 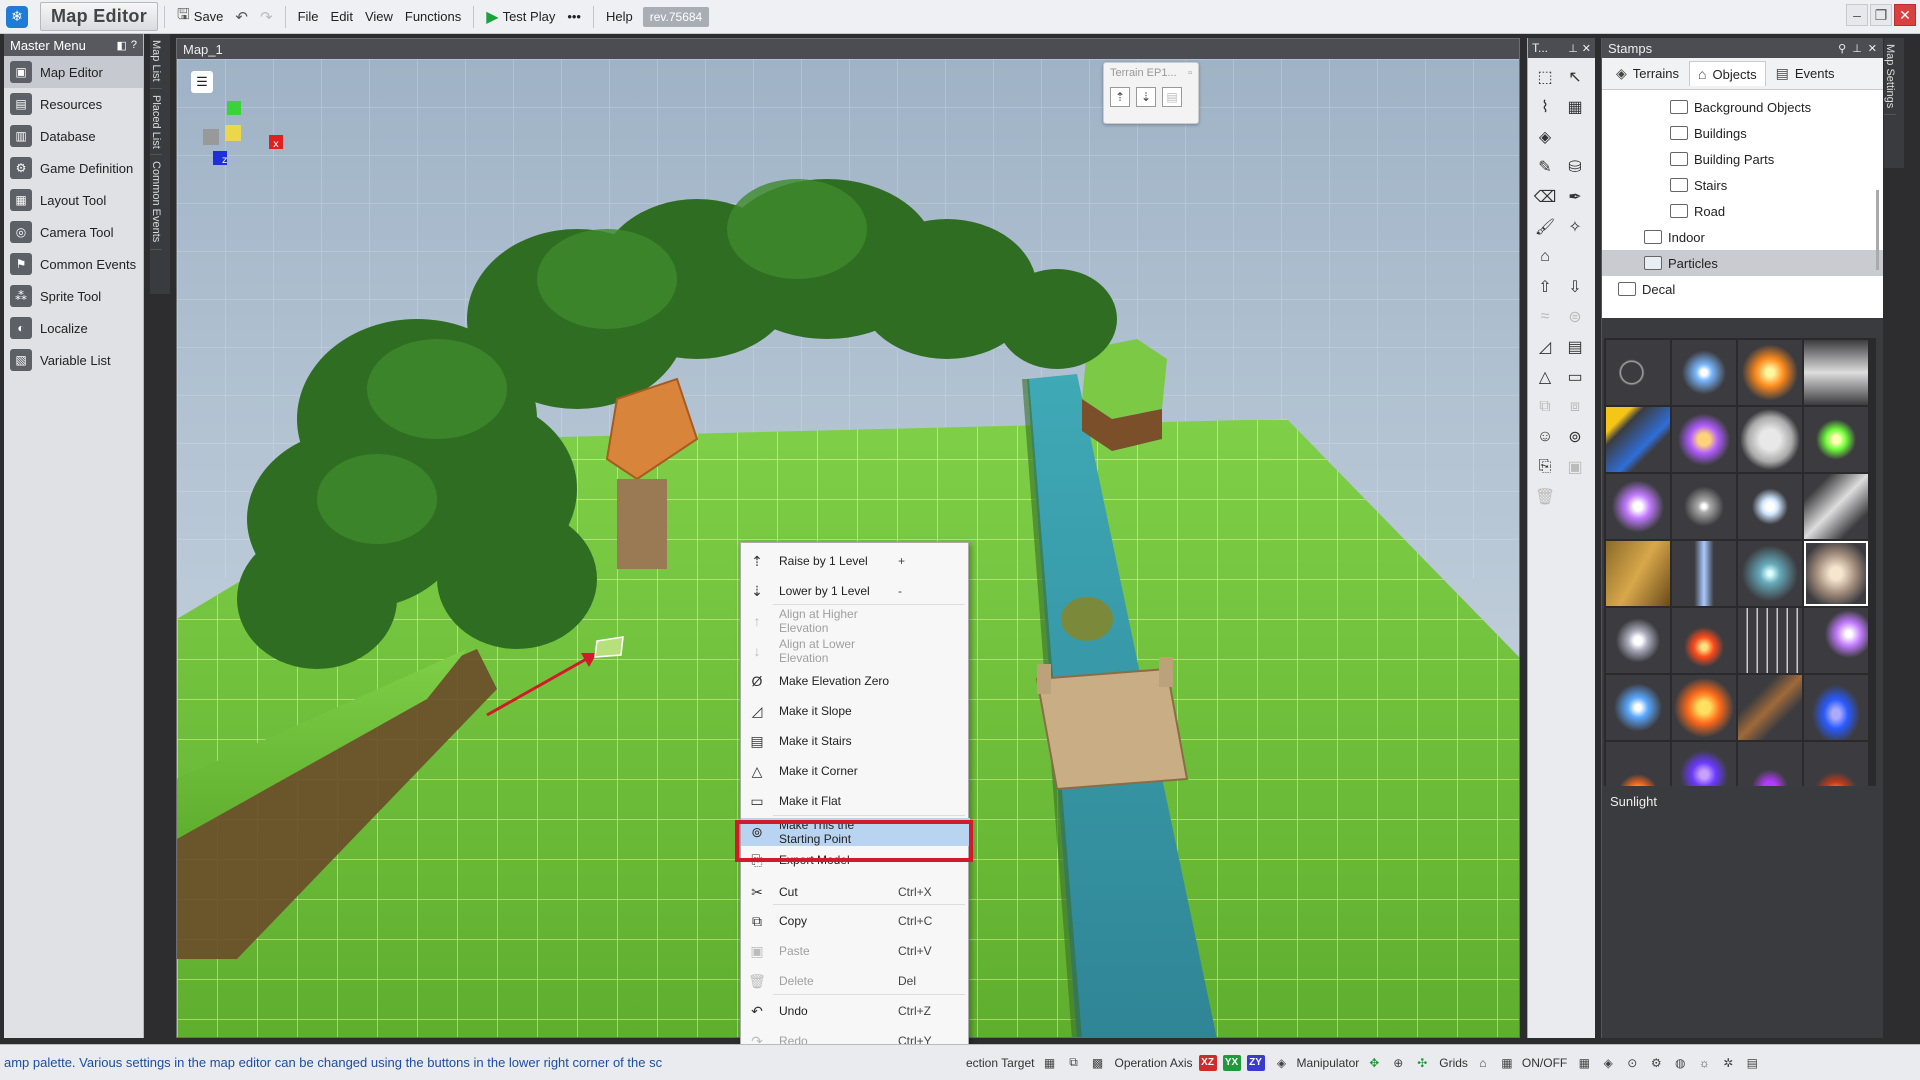 I want to click on context-menu-item: 🗑 Delete Del, so click(x=855, y=981).